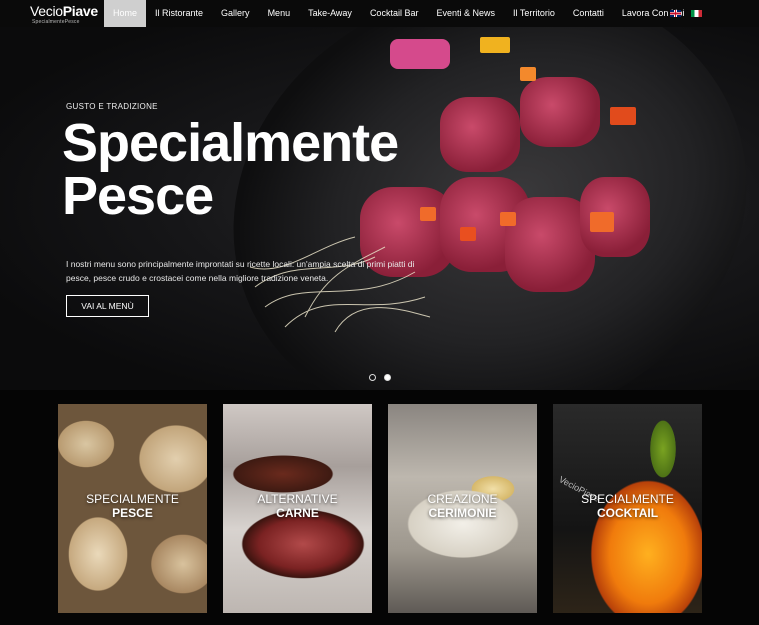 The height and width of the screenshot is (625, 759). Describe the element at coordinates (560, 112) in the screenshot. I see `tuna-piece` at that location.